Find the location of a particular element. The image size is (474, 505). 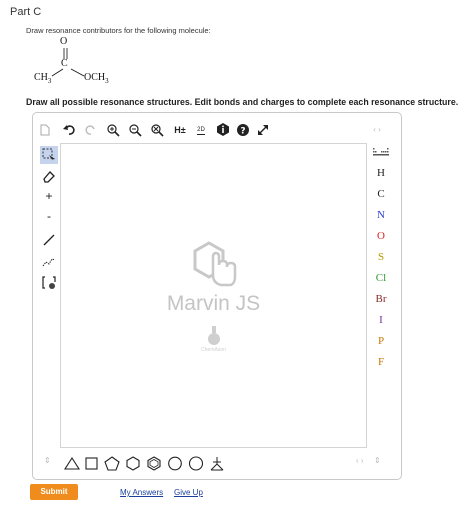

cyclohexane-icon is located at coordinates (133, 463).